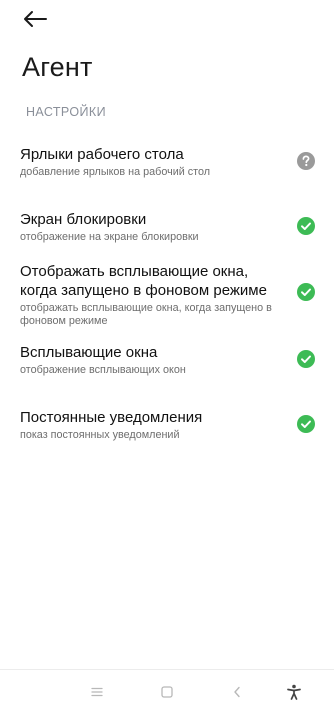  Describe the element at coordinates (111, 417) in the screenshot. I see `setting-title: Постоянные уведомления` at that location.